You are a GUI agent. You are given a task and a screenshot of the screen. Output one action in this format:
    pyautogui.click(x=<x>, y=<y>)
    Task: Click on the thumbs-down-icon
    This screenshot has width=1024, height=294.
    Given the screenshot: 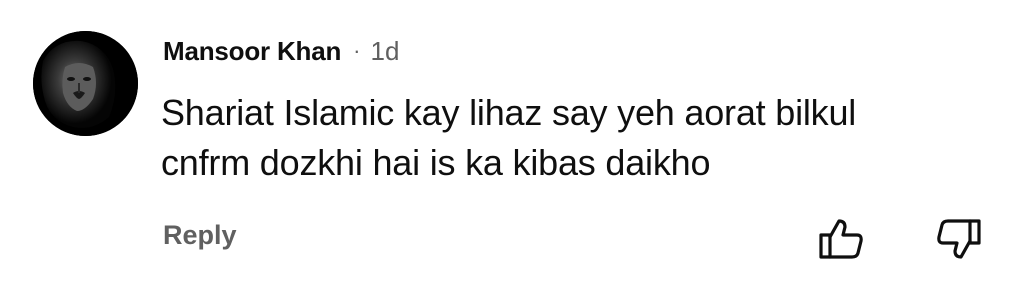 What is the action you would take?
    pyautogui.click(x=959, y=239)
    